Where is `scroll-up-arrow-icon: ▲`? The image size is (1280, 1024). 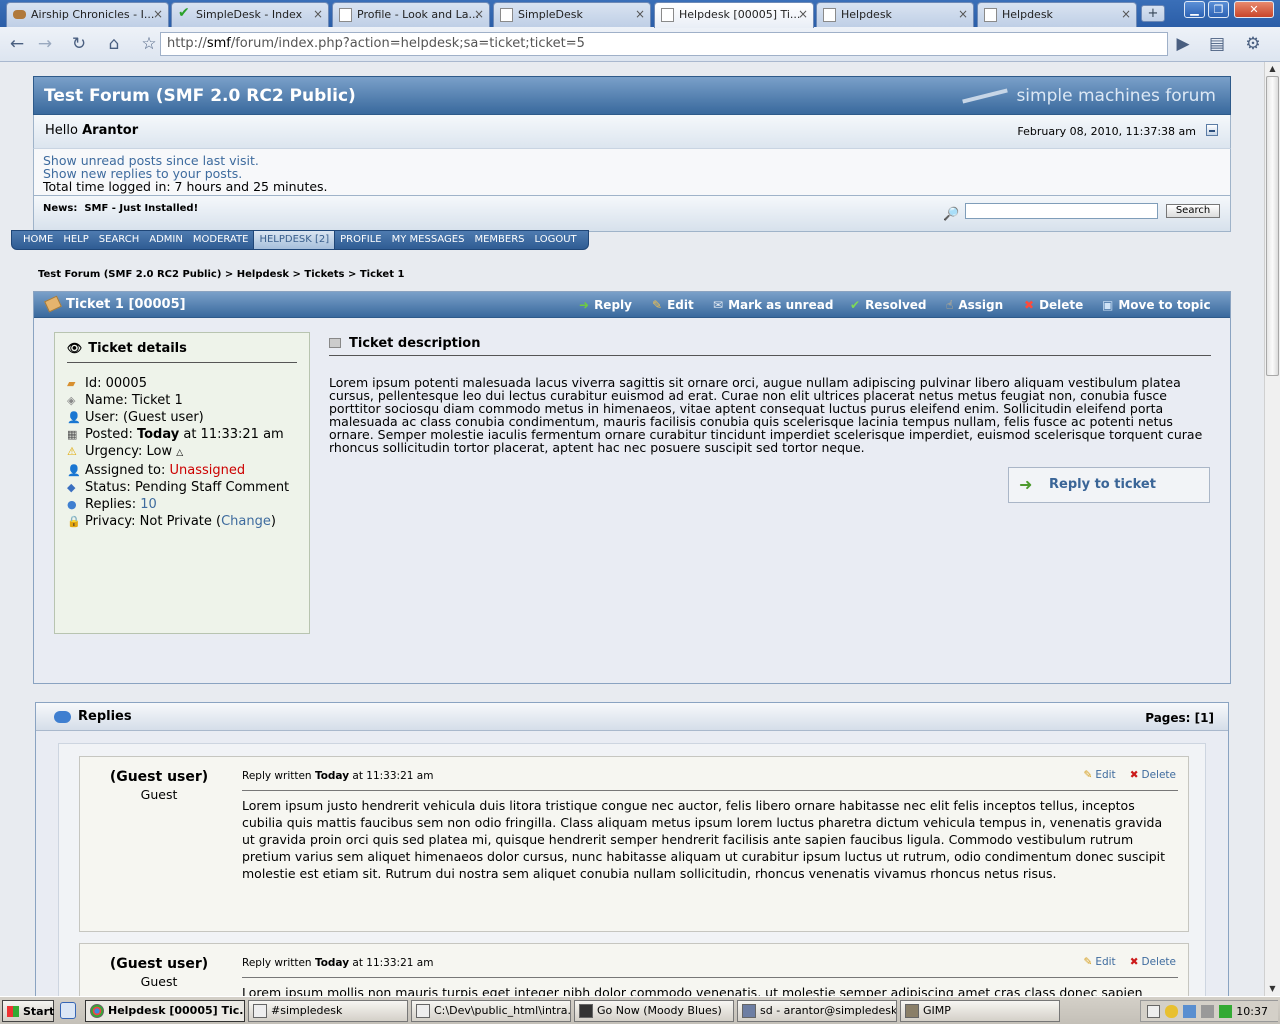
scroll-up-arrow-icon: ▲ is located at coordinates (1272, 69).